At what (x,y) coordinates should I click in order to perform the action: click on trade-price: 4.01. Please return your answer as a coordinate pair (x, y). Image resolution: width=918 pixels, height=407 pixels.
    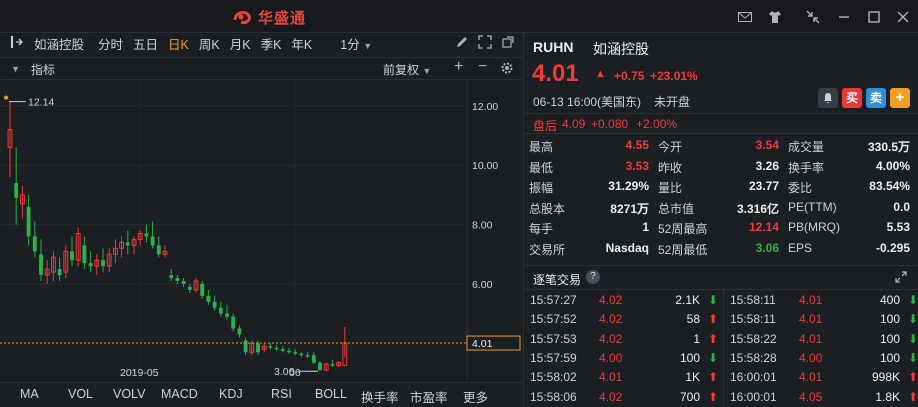
    Looking at the image, I should click on (811, 300).